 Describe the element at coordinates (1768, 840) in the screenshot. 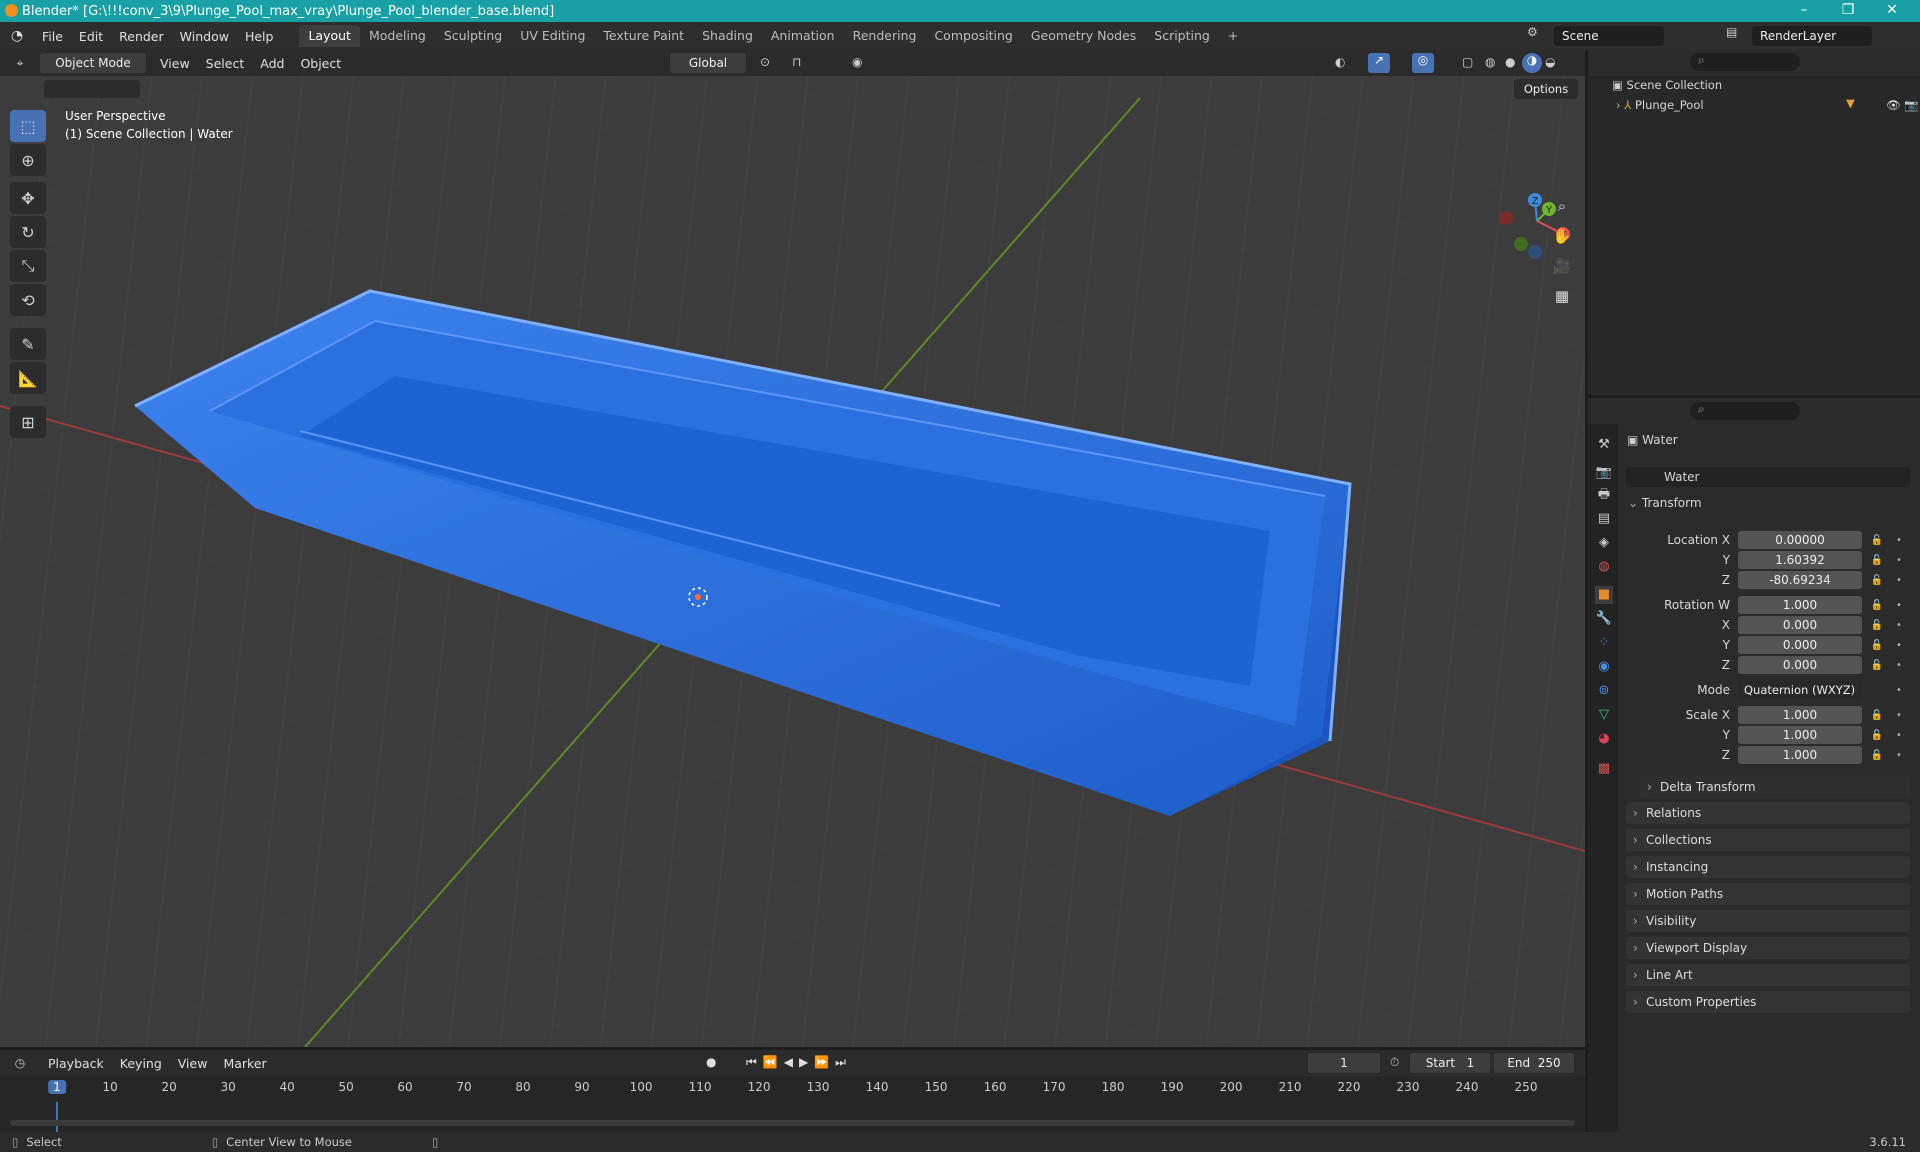

I see `collections-section: Collections` at that location.